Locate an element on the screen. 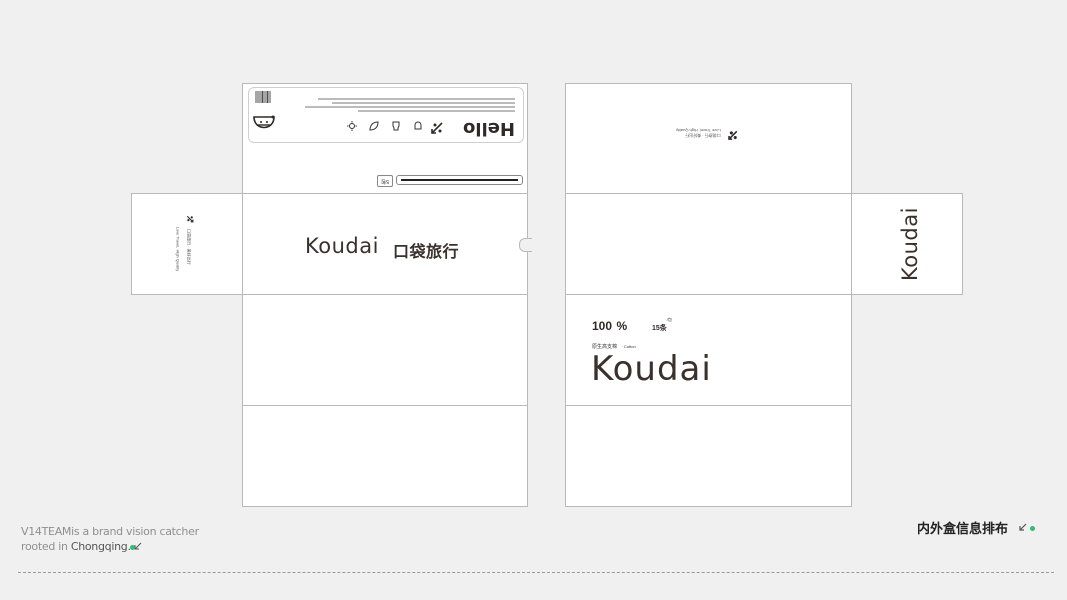 This screenshot has width=1067, height=600. count-value: 15条 is located at coordinates (659, 328).